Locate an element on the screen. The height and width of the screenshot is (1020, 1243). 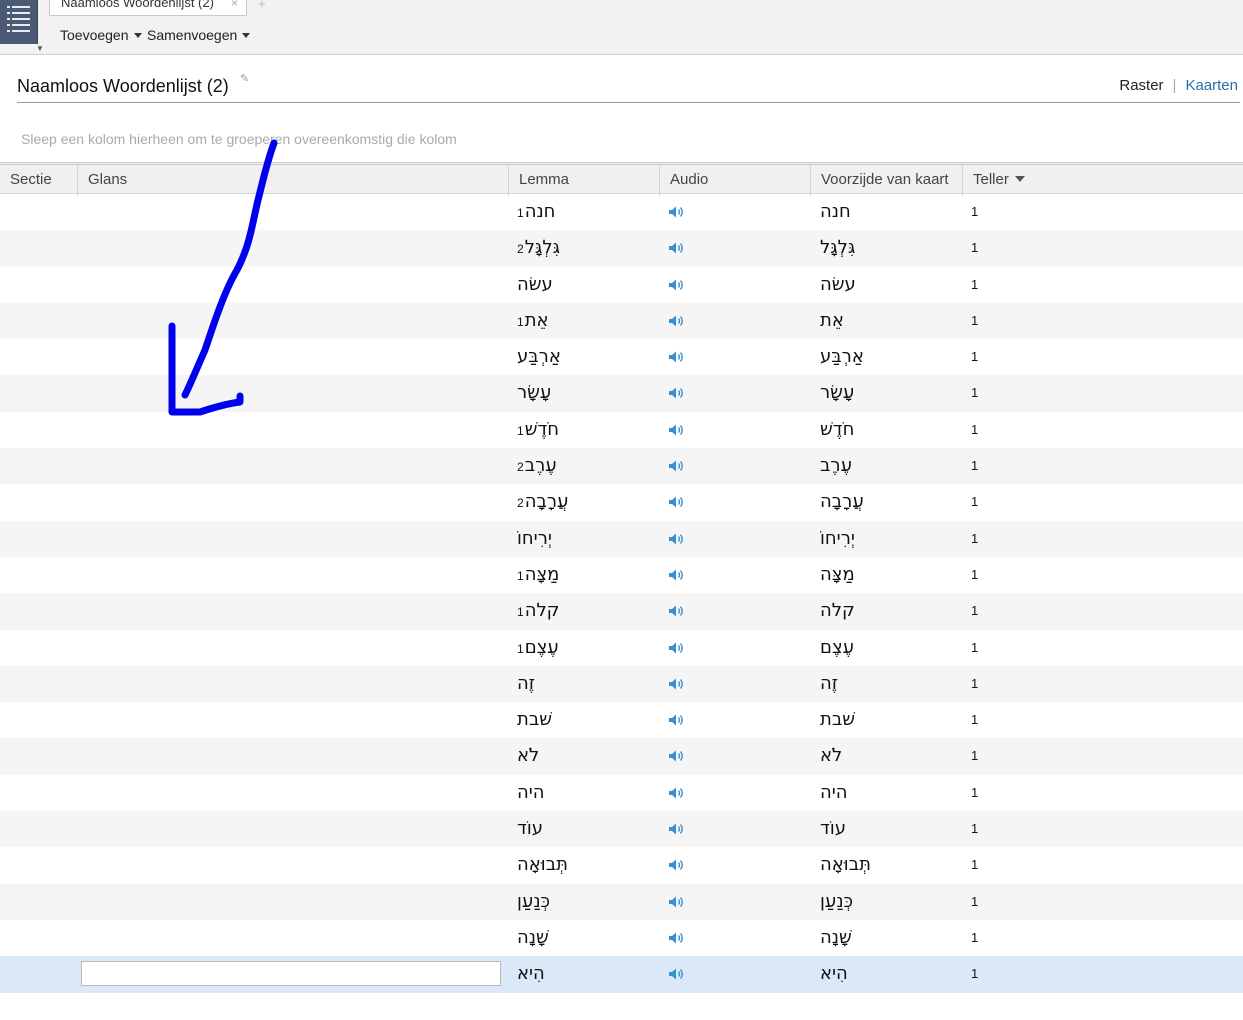
card-front-cell: יְרִיחוֹ is located at coordinates (837, 539).